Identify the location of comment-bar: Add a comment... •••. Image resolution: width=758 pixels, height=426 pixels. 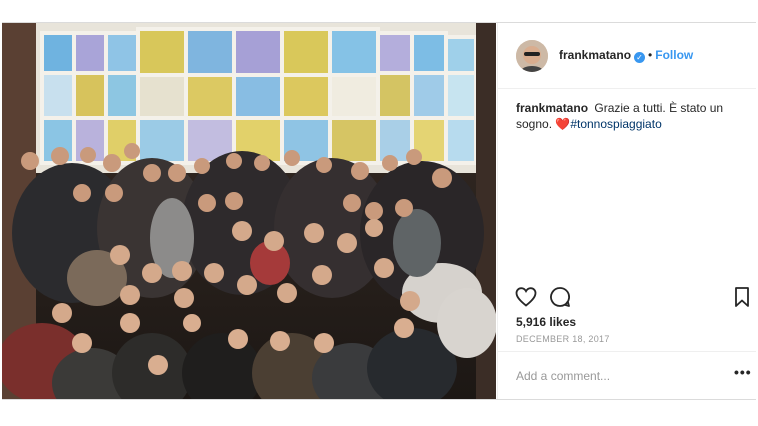
(627, 375).